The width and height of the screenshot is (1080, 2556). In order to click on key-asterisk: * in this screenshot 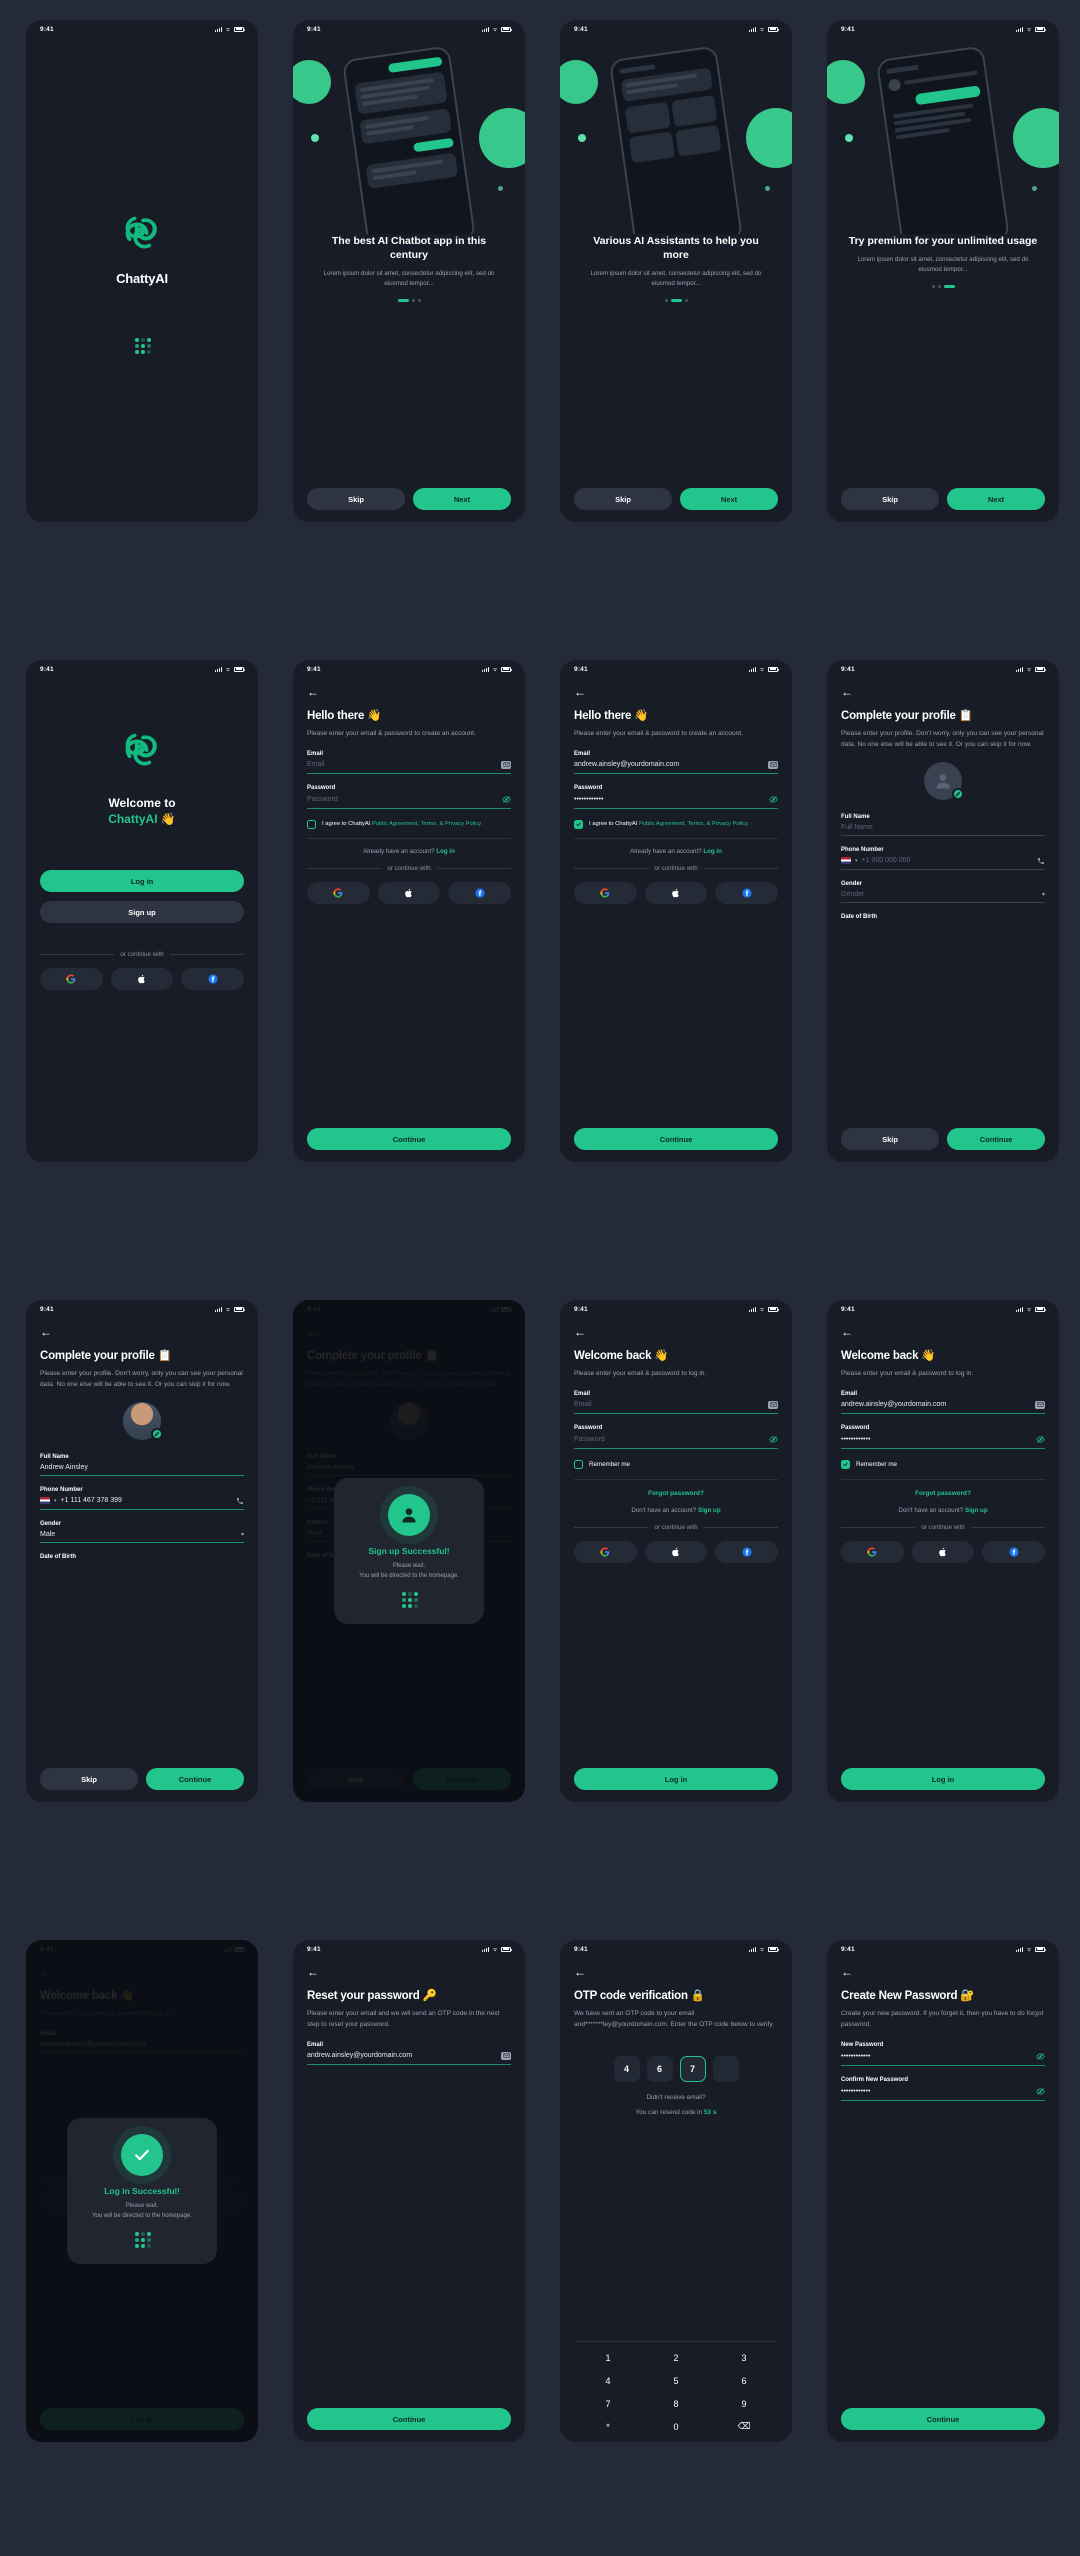, I will do `click(608, 2426)`.